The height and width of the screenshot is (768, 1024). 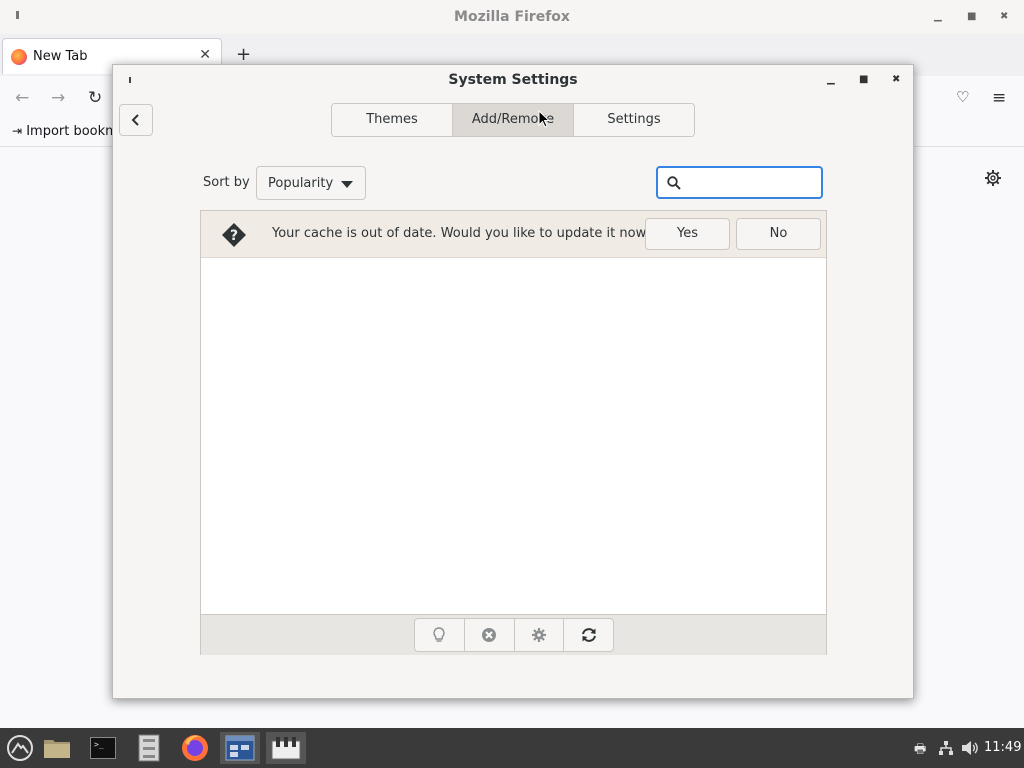 I want to click on dialog-close-icon: ✖, so click(x=896, y=79).